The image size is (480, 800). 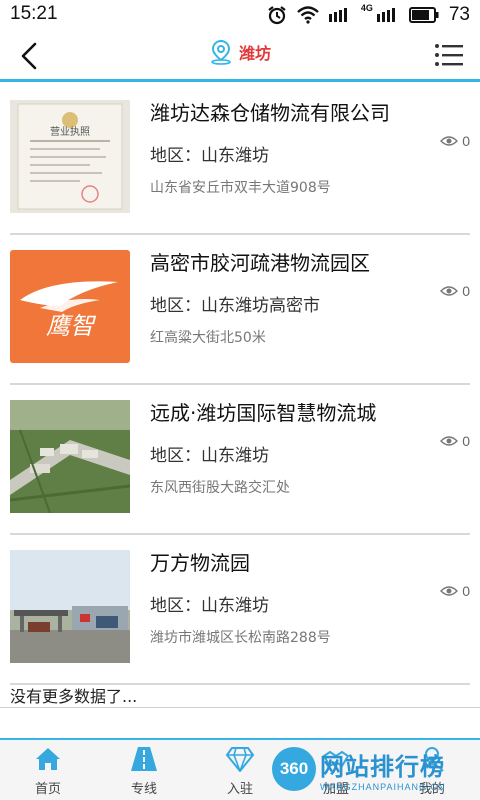 I want to click on signal-icon, so click(x=337, y=15).